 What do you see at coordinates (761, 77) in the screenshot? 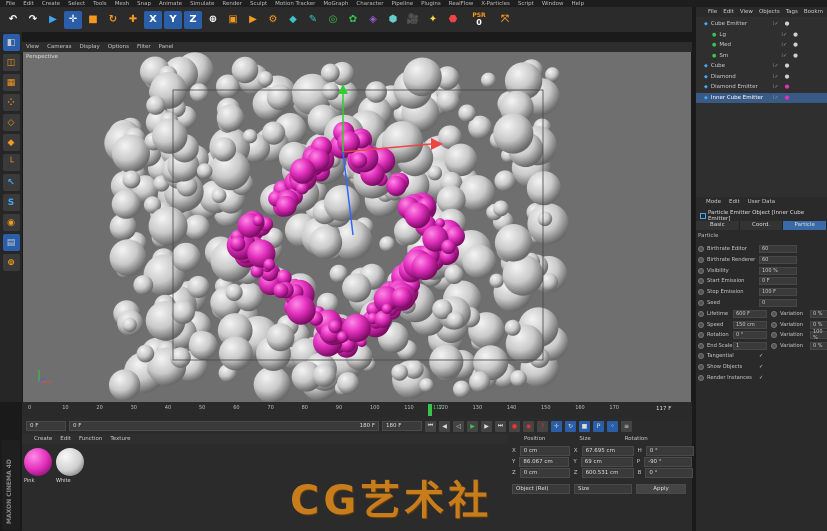
I see `object-row-diamond: ◆ Diamond ⁞✓ ●` at bounding box center [761, 77].